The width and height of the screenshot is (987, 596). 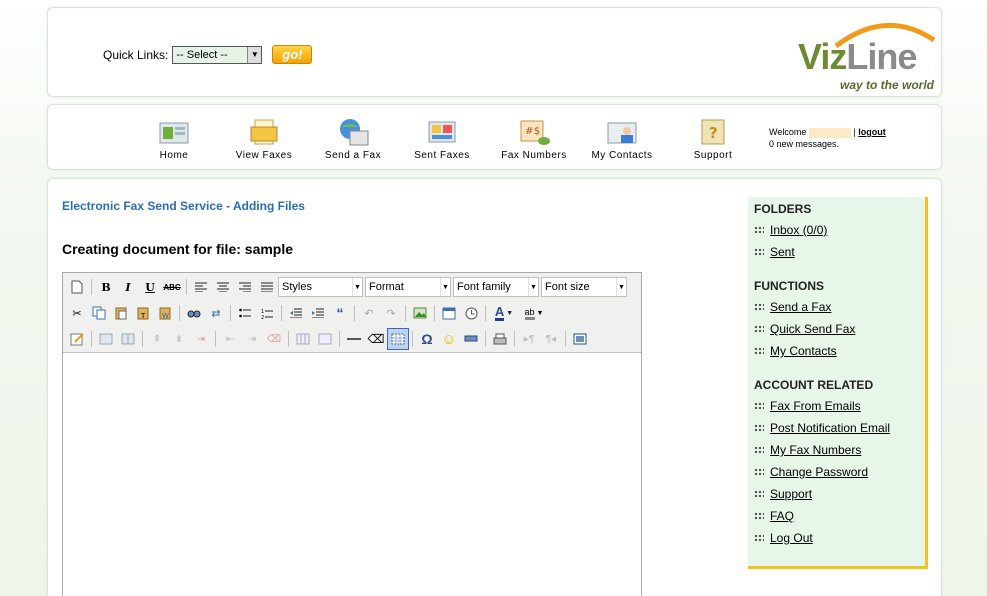 I want to click on copy-icon, so click(x=99, y=313).